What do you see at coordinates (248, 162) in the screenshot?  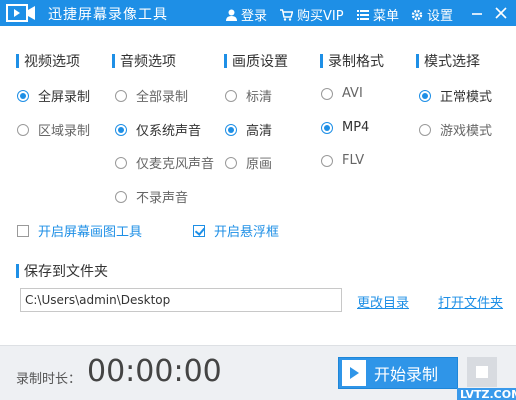 I see `radio-quality-original: 原画` at bounding box center [248, 162].